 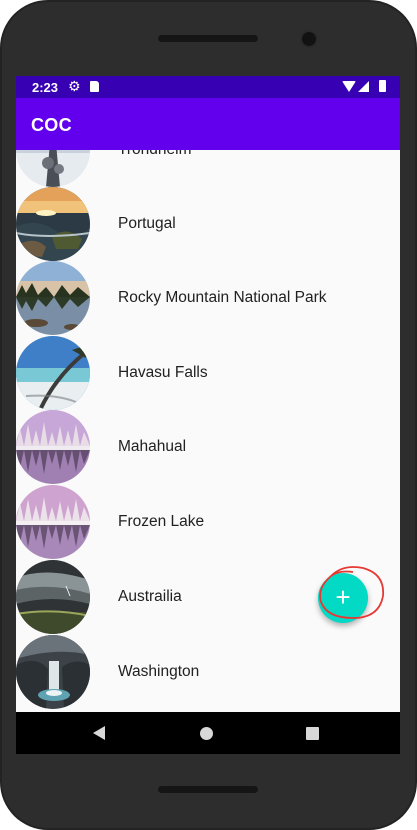 What do you see at coordinates (147, 223) in the screenshot?
I see `list-item-label: Portugal` at bounding box center [147, 223].